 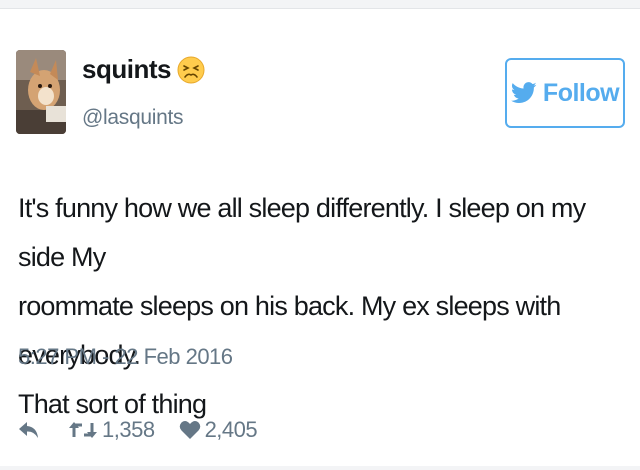 I want to click on name-row: squints, so click(x=143, y=69).